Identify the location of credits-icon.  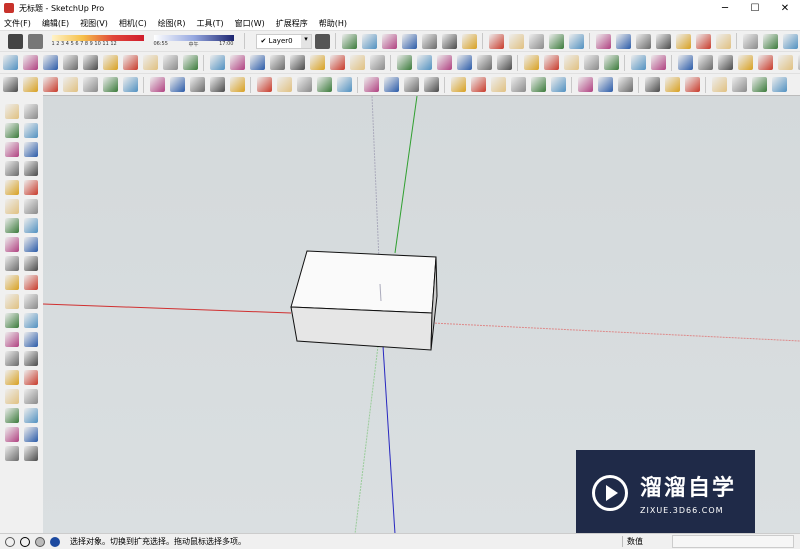
(25, 541).